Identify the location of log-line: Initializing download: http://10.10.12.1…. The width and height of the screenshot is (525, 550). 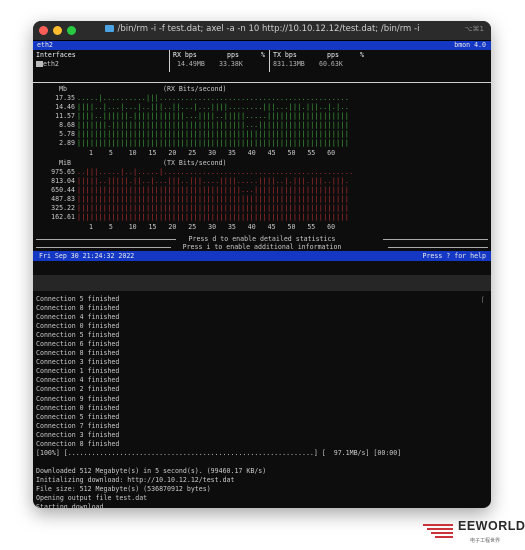
(135, 479).